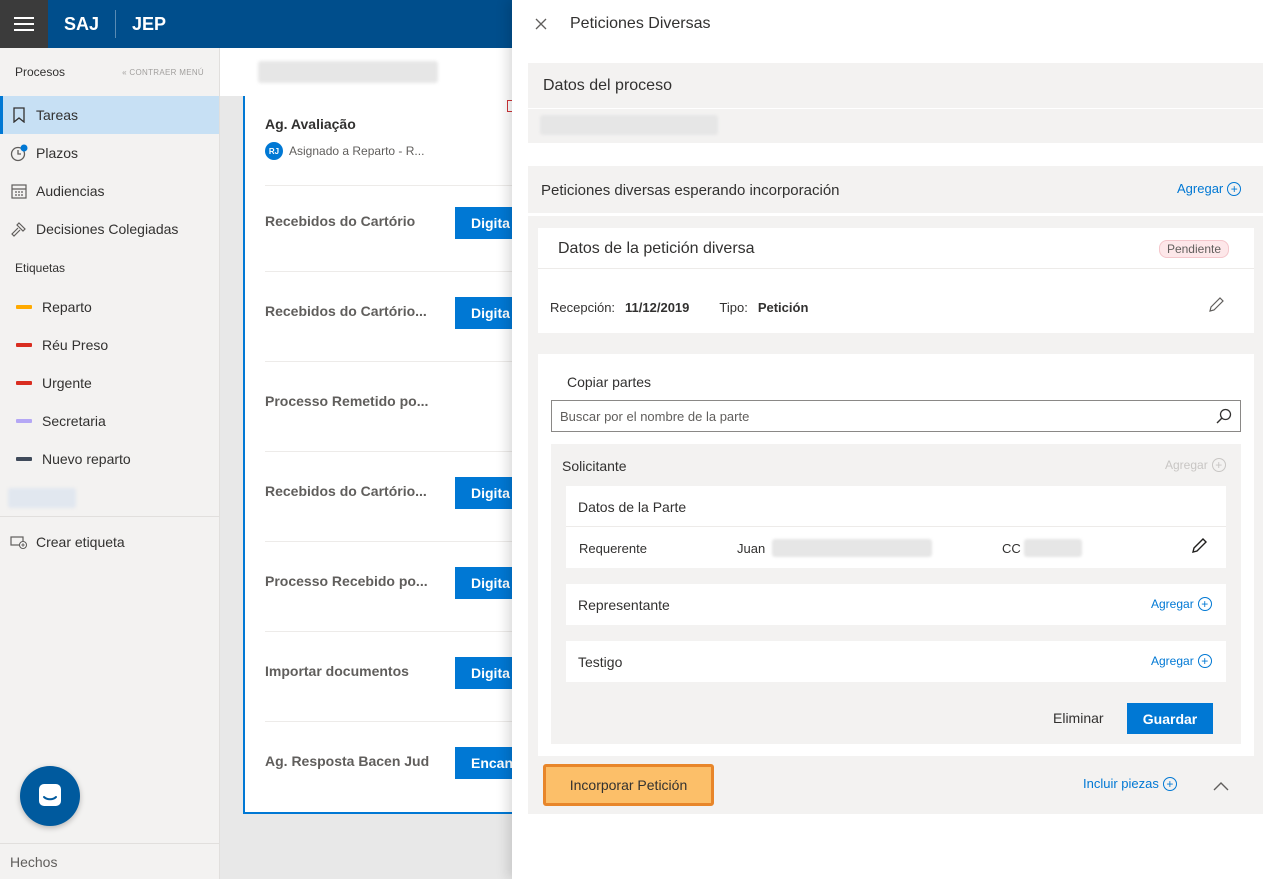  Describe the element at coordinates (67, 383) in the screenshot. I see `tag-label: Urgente` at that location.